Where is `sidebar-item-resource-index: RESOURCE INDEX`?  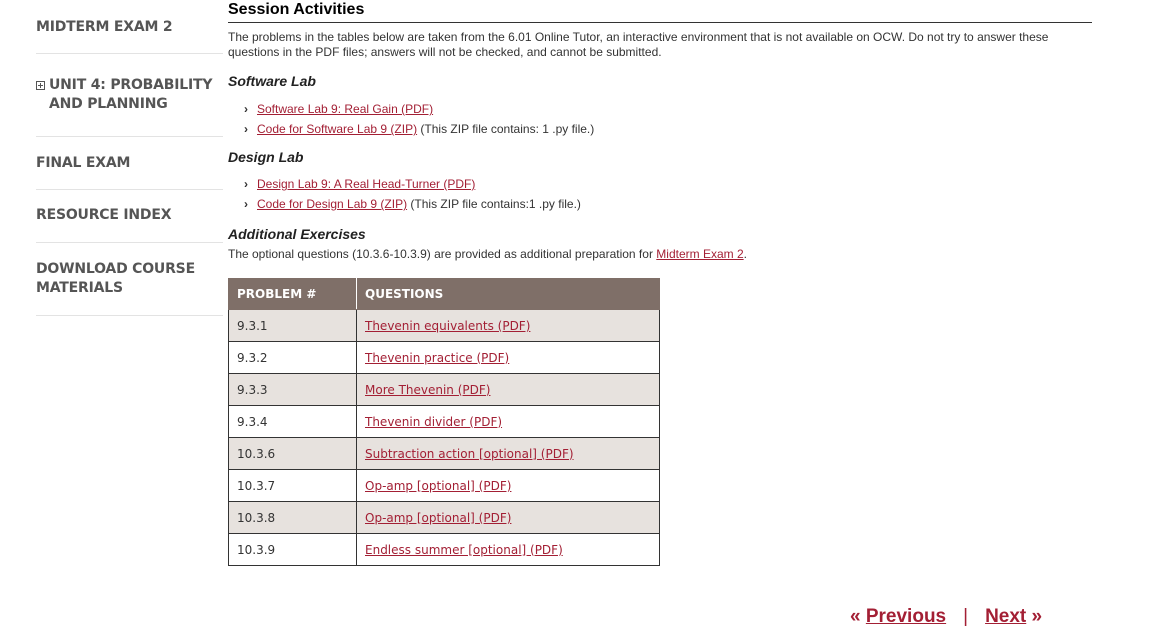 sidebar-item-resource-index: RESOURCE INDEX is located at coordinates (129, 216).